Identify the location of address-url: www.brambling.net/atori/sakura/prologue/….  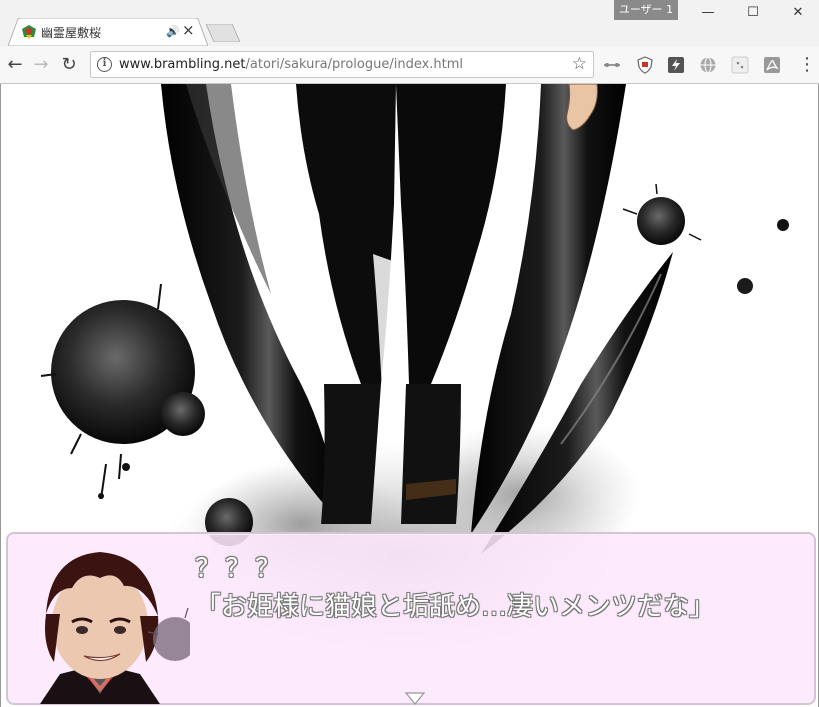
(291, 64).